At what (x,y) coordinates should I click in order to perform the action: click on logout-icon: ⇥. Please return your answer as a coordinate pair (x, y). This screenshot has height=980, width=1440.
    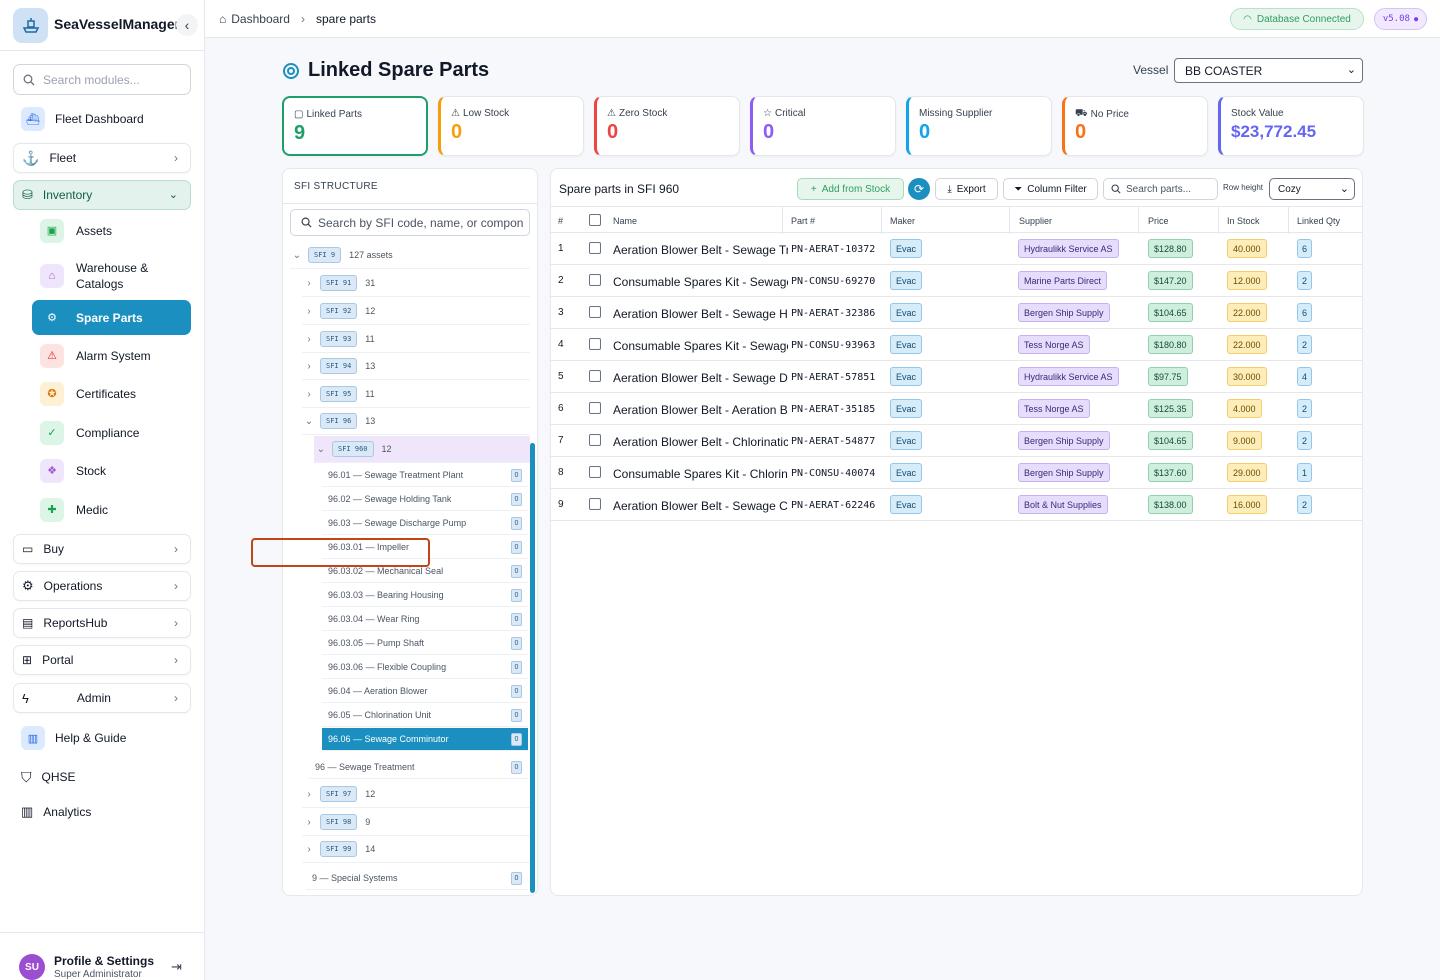
    Looking at the image, I should click on (176, 967).